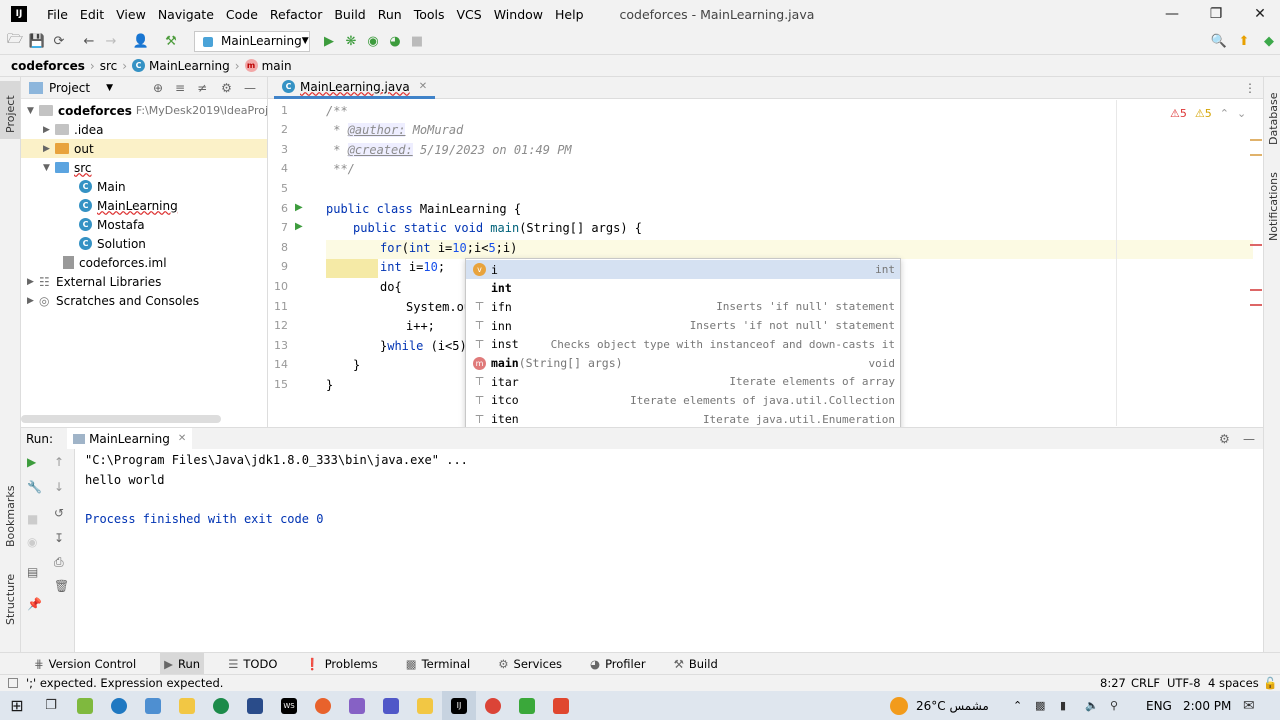 Image resolution: width=1280 pixels, height=720 pixels. I want to click on tool-profiler: ◕ Profiler, so click(618, 664).